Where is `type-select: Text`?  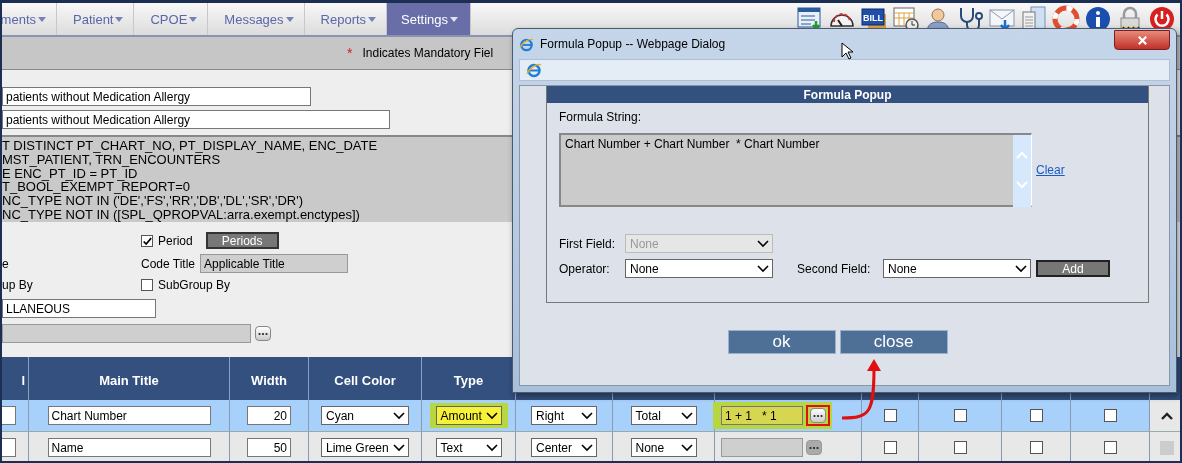
type-select: Text is located at coordinates (468, 447).